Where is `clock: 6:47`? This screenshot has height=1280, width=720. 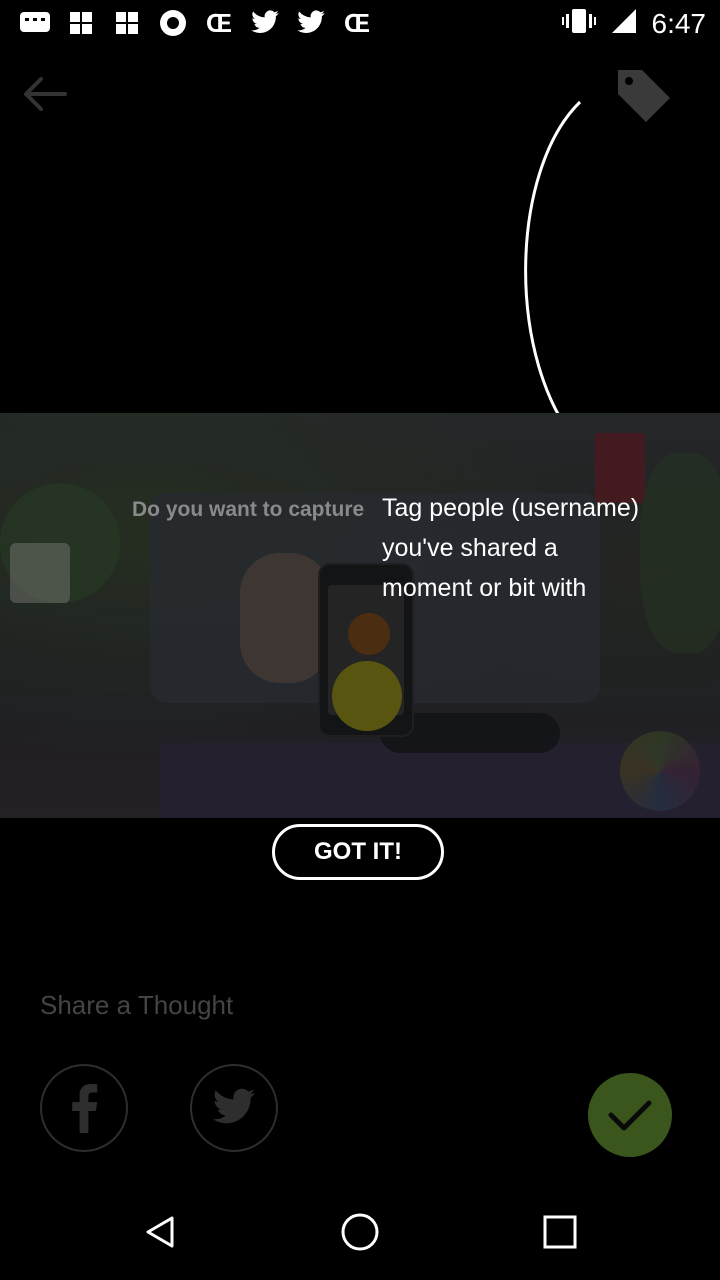 clock: 6:47 is located at coordinates (679, 23).